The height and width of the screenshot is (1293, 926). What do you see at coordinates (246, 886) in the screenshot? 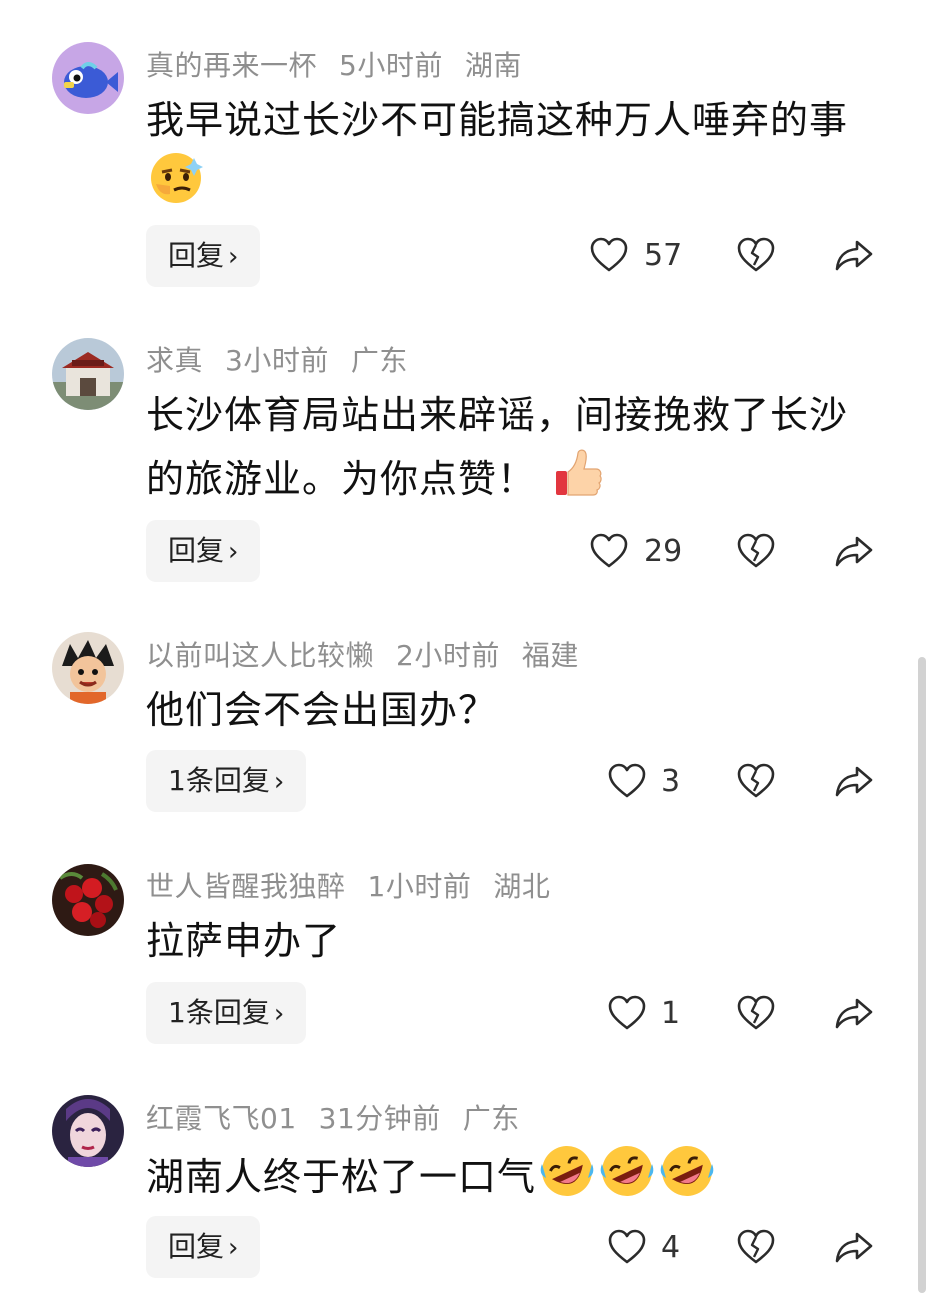
I see `username: 世人皆醒我独醉` at bounding box center [246, 886].